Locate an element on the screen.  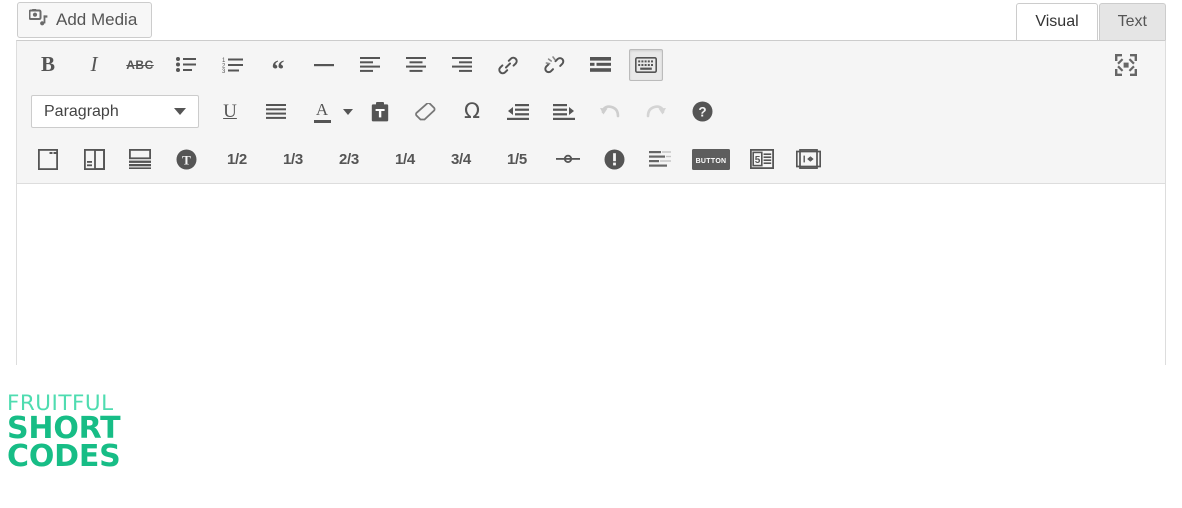
text-color-chevron-down-icon is located at coordinates (348, 111).